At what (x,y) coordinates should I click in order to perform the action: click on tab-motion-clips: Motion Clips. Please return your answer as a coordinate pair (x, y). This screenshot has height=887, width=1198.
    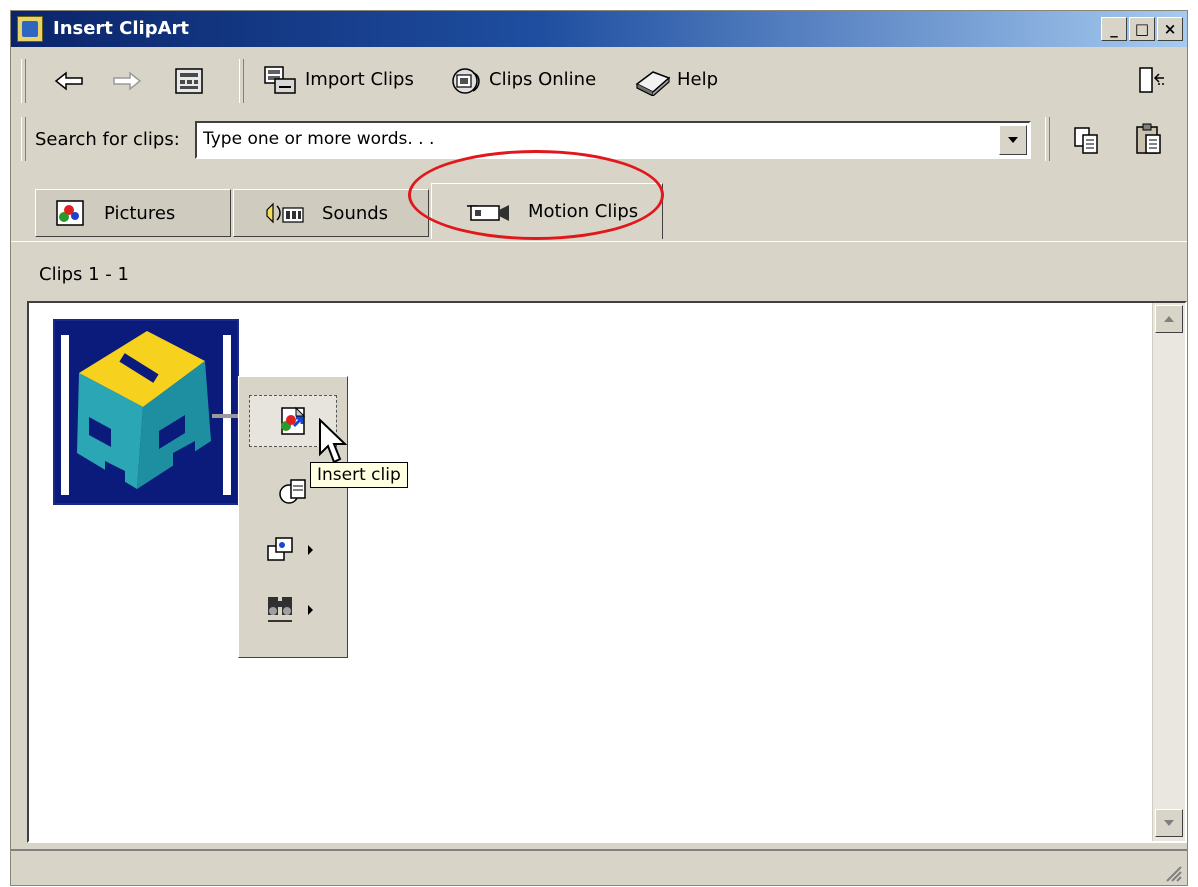
    Looking at the image, I should click on (547, 211).